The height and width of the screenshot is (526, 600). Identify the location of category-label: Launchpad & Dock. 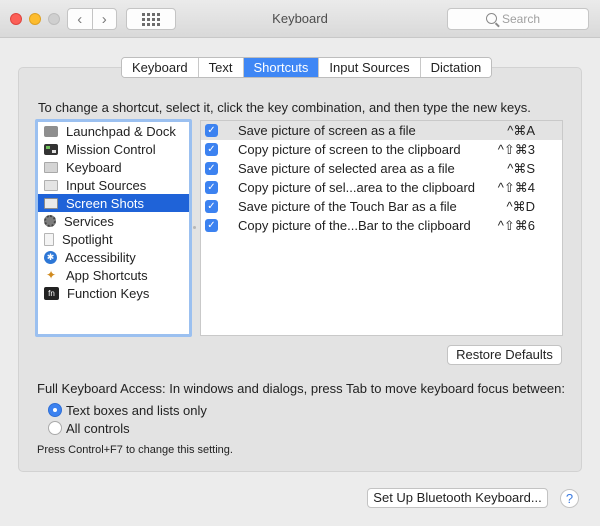
(121, 131).